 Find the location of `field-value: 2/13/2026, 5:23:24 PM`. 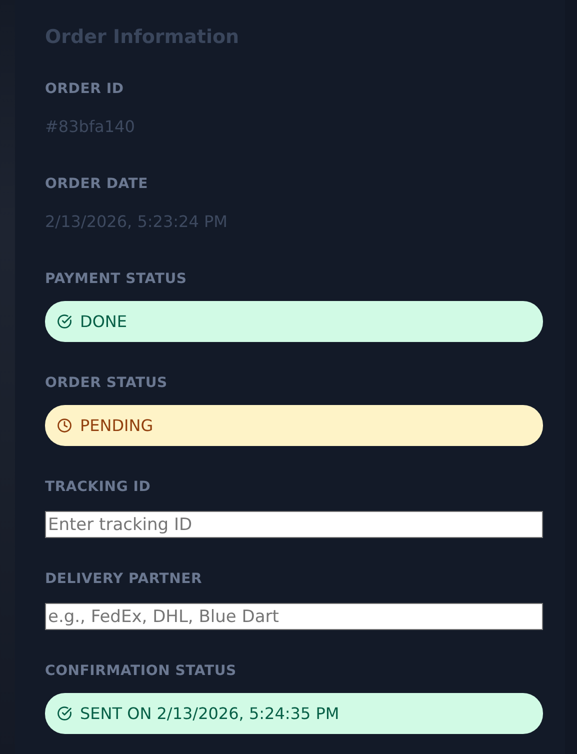

field-value: 2/13/2026, 5:23:24 PM is located at coordinates (136, 221).